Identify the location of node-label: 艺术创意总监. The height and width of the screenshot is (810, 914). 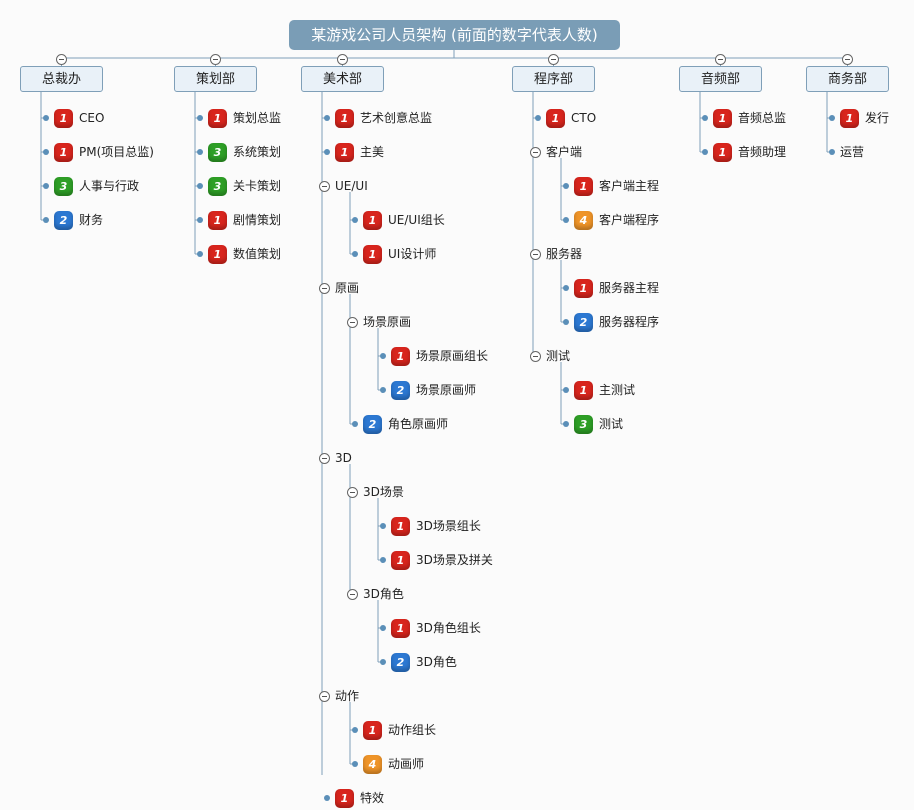
(396, 118).